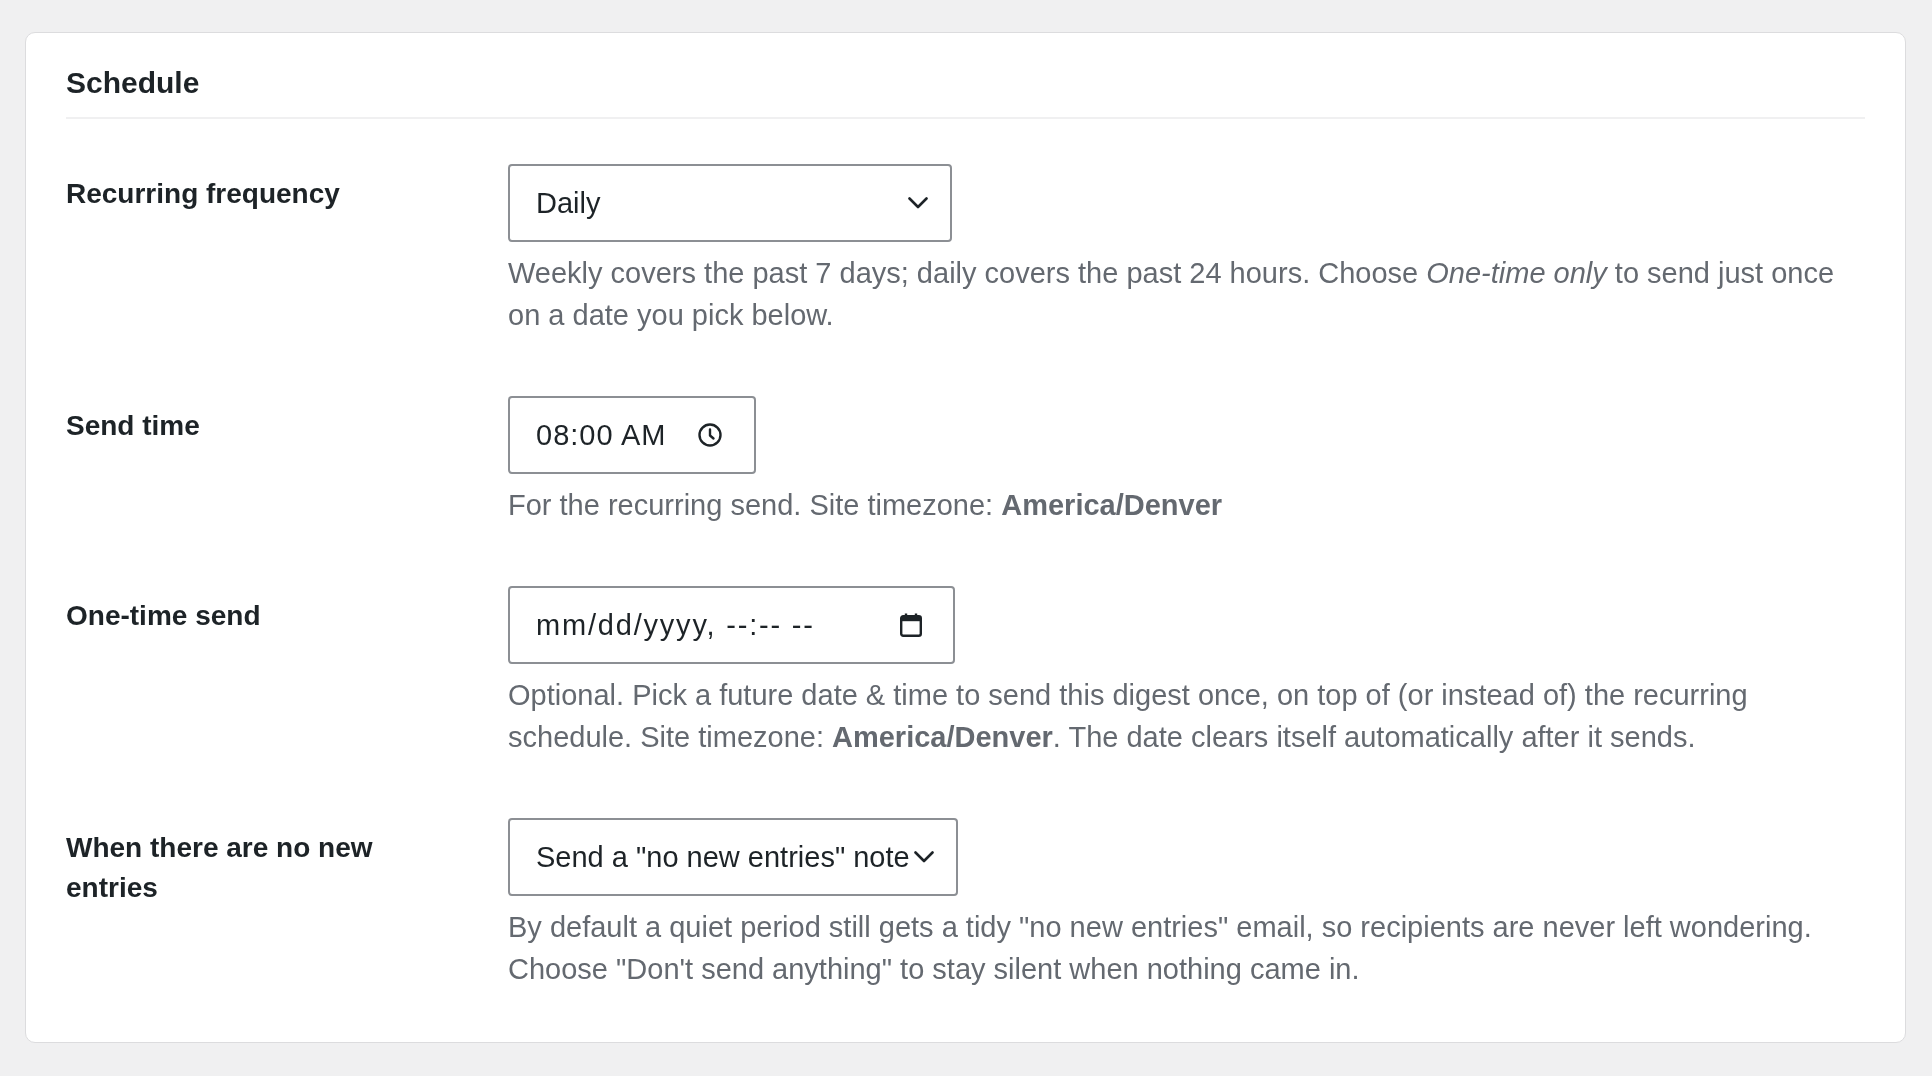 This screenshot has height=1076, width=1932. Describe the element at coordinates (731, 625) in the screenshot. I see `date-time-field: mm/dd/yyyy, --:-- --` at that location.